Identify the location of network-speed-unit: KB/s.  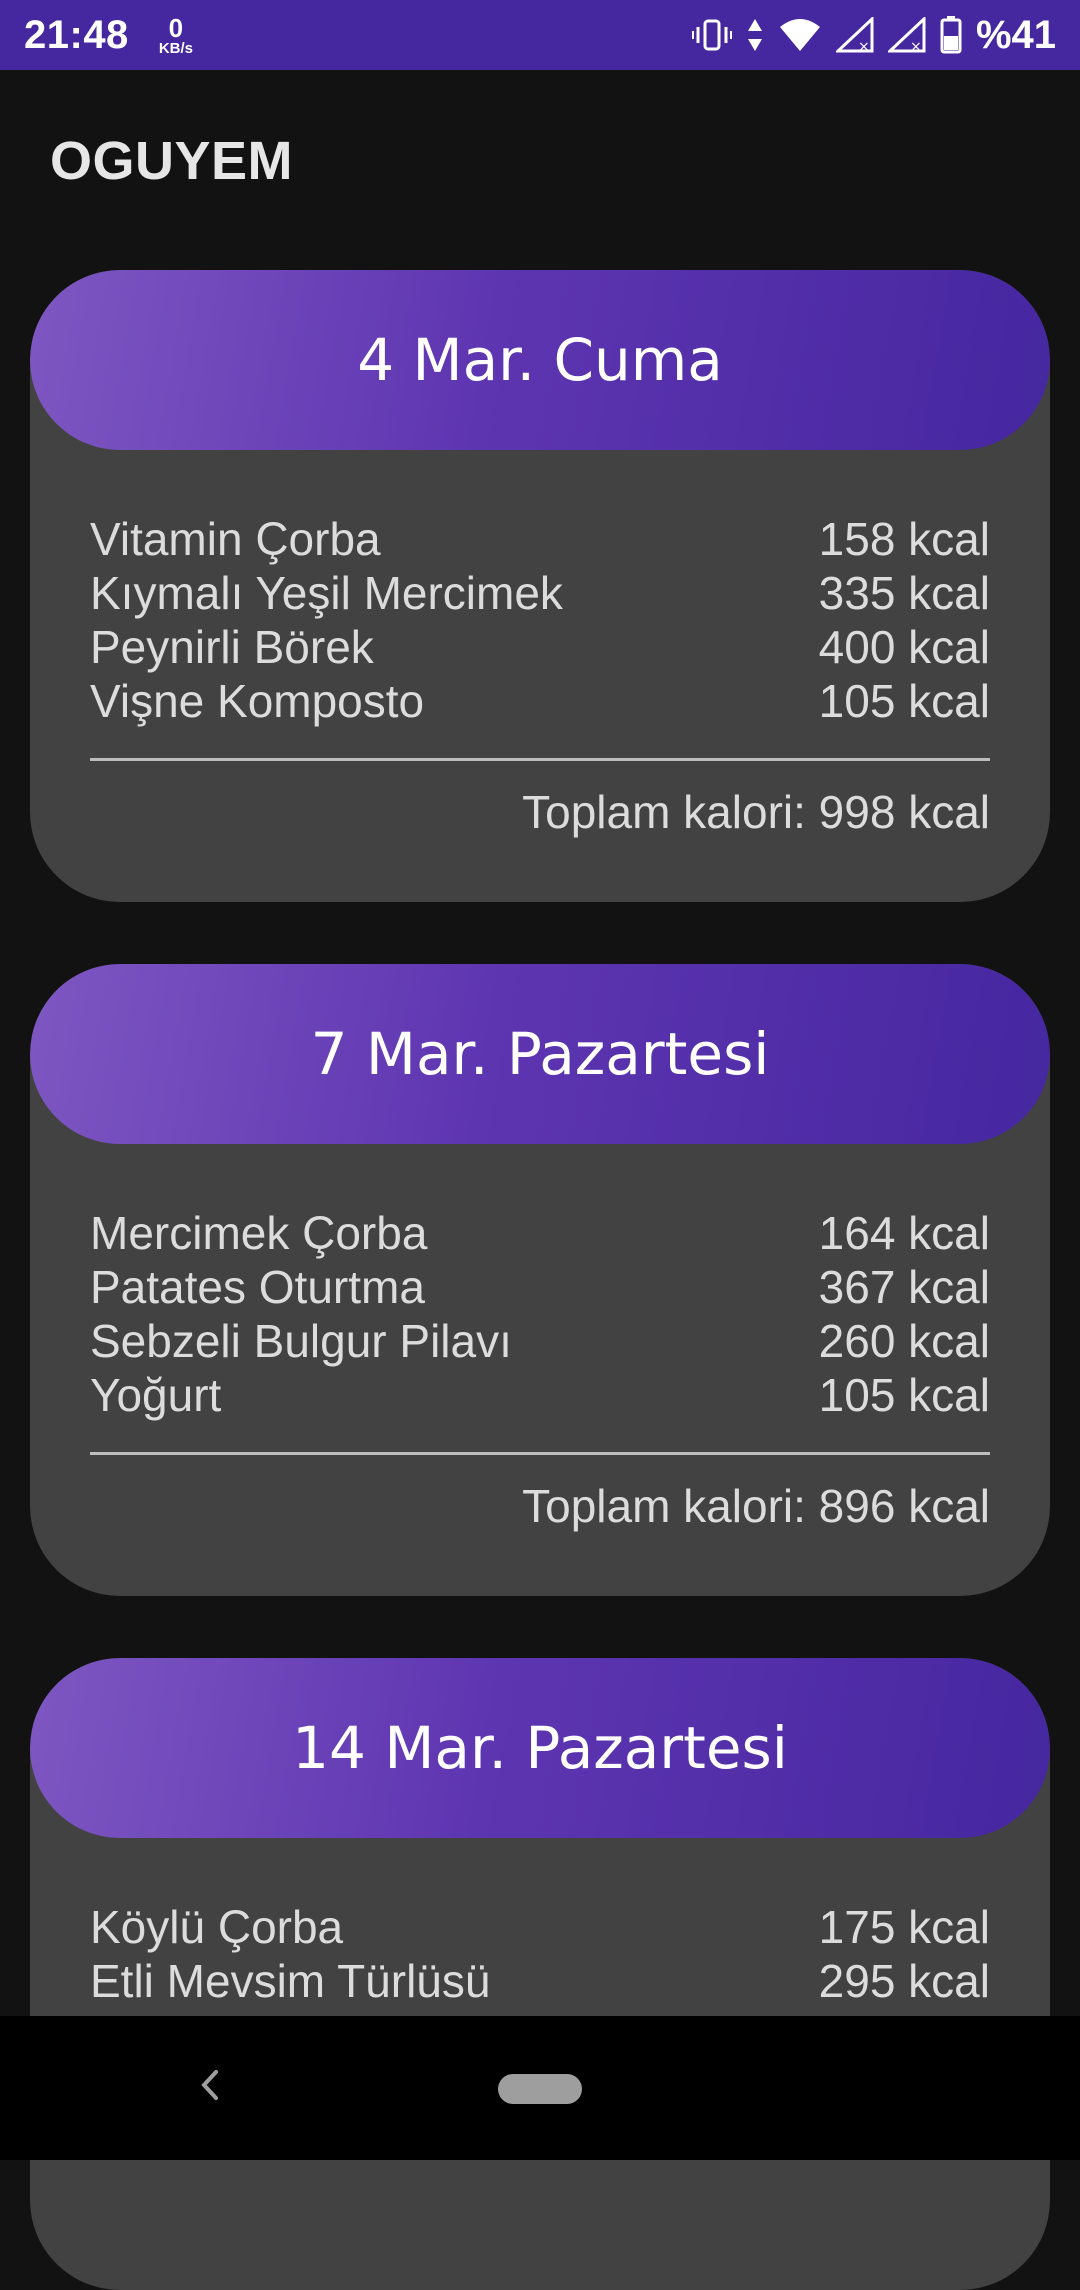
(175, 48).